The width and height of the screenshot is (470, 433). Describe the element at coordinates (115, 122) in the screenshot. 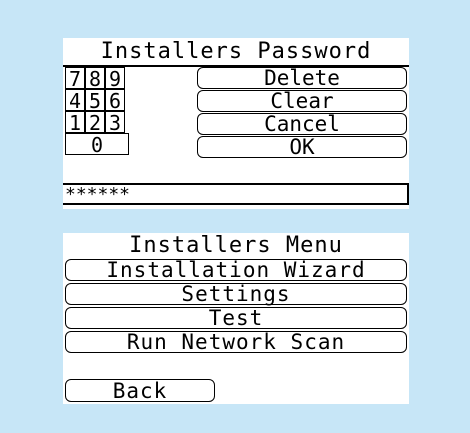

I see `key-3: 3` at that location.